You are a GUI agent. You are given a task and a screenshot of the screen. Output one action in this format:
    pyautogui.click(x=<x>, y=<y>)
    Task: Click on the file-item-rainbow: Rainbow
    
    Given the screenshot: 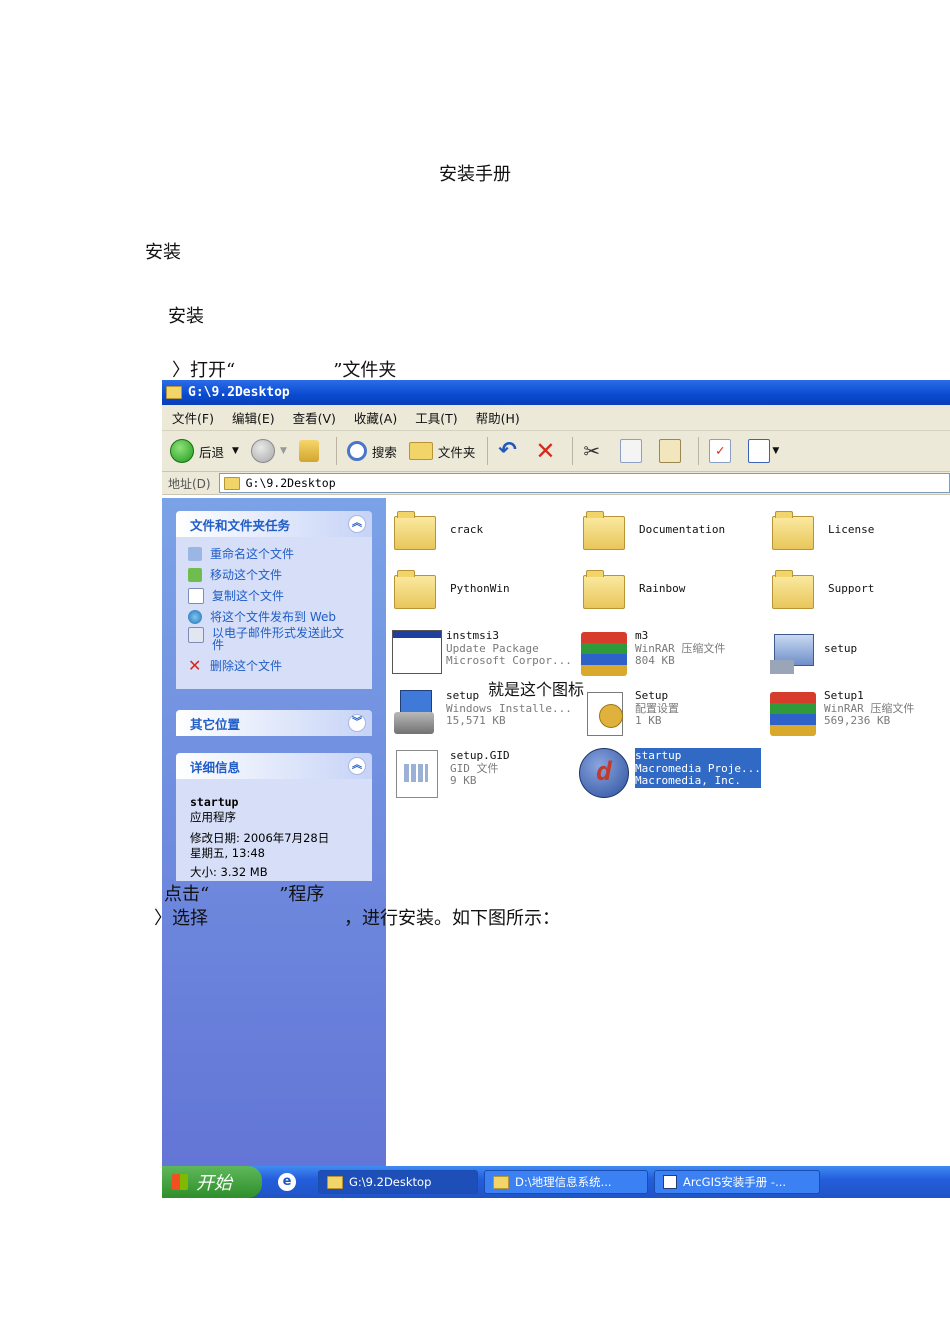 What is the action you would take?
    pyautogui.click(x=634, y=589)
    